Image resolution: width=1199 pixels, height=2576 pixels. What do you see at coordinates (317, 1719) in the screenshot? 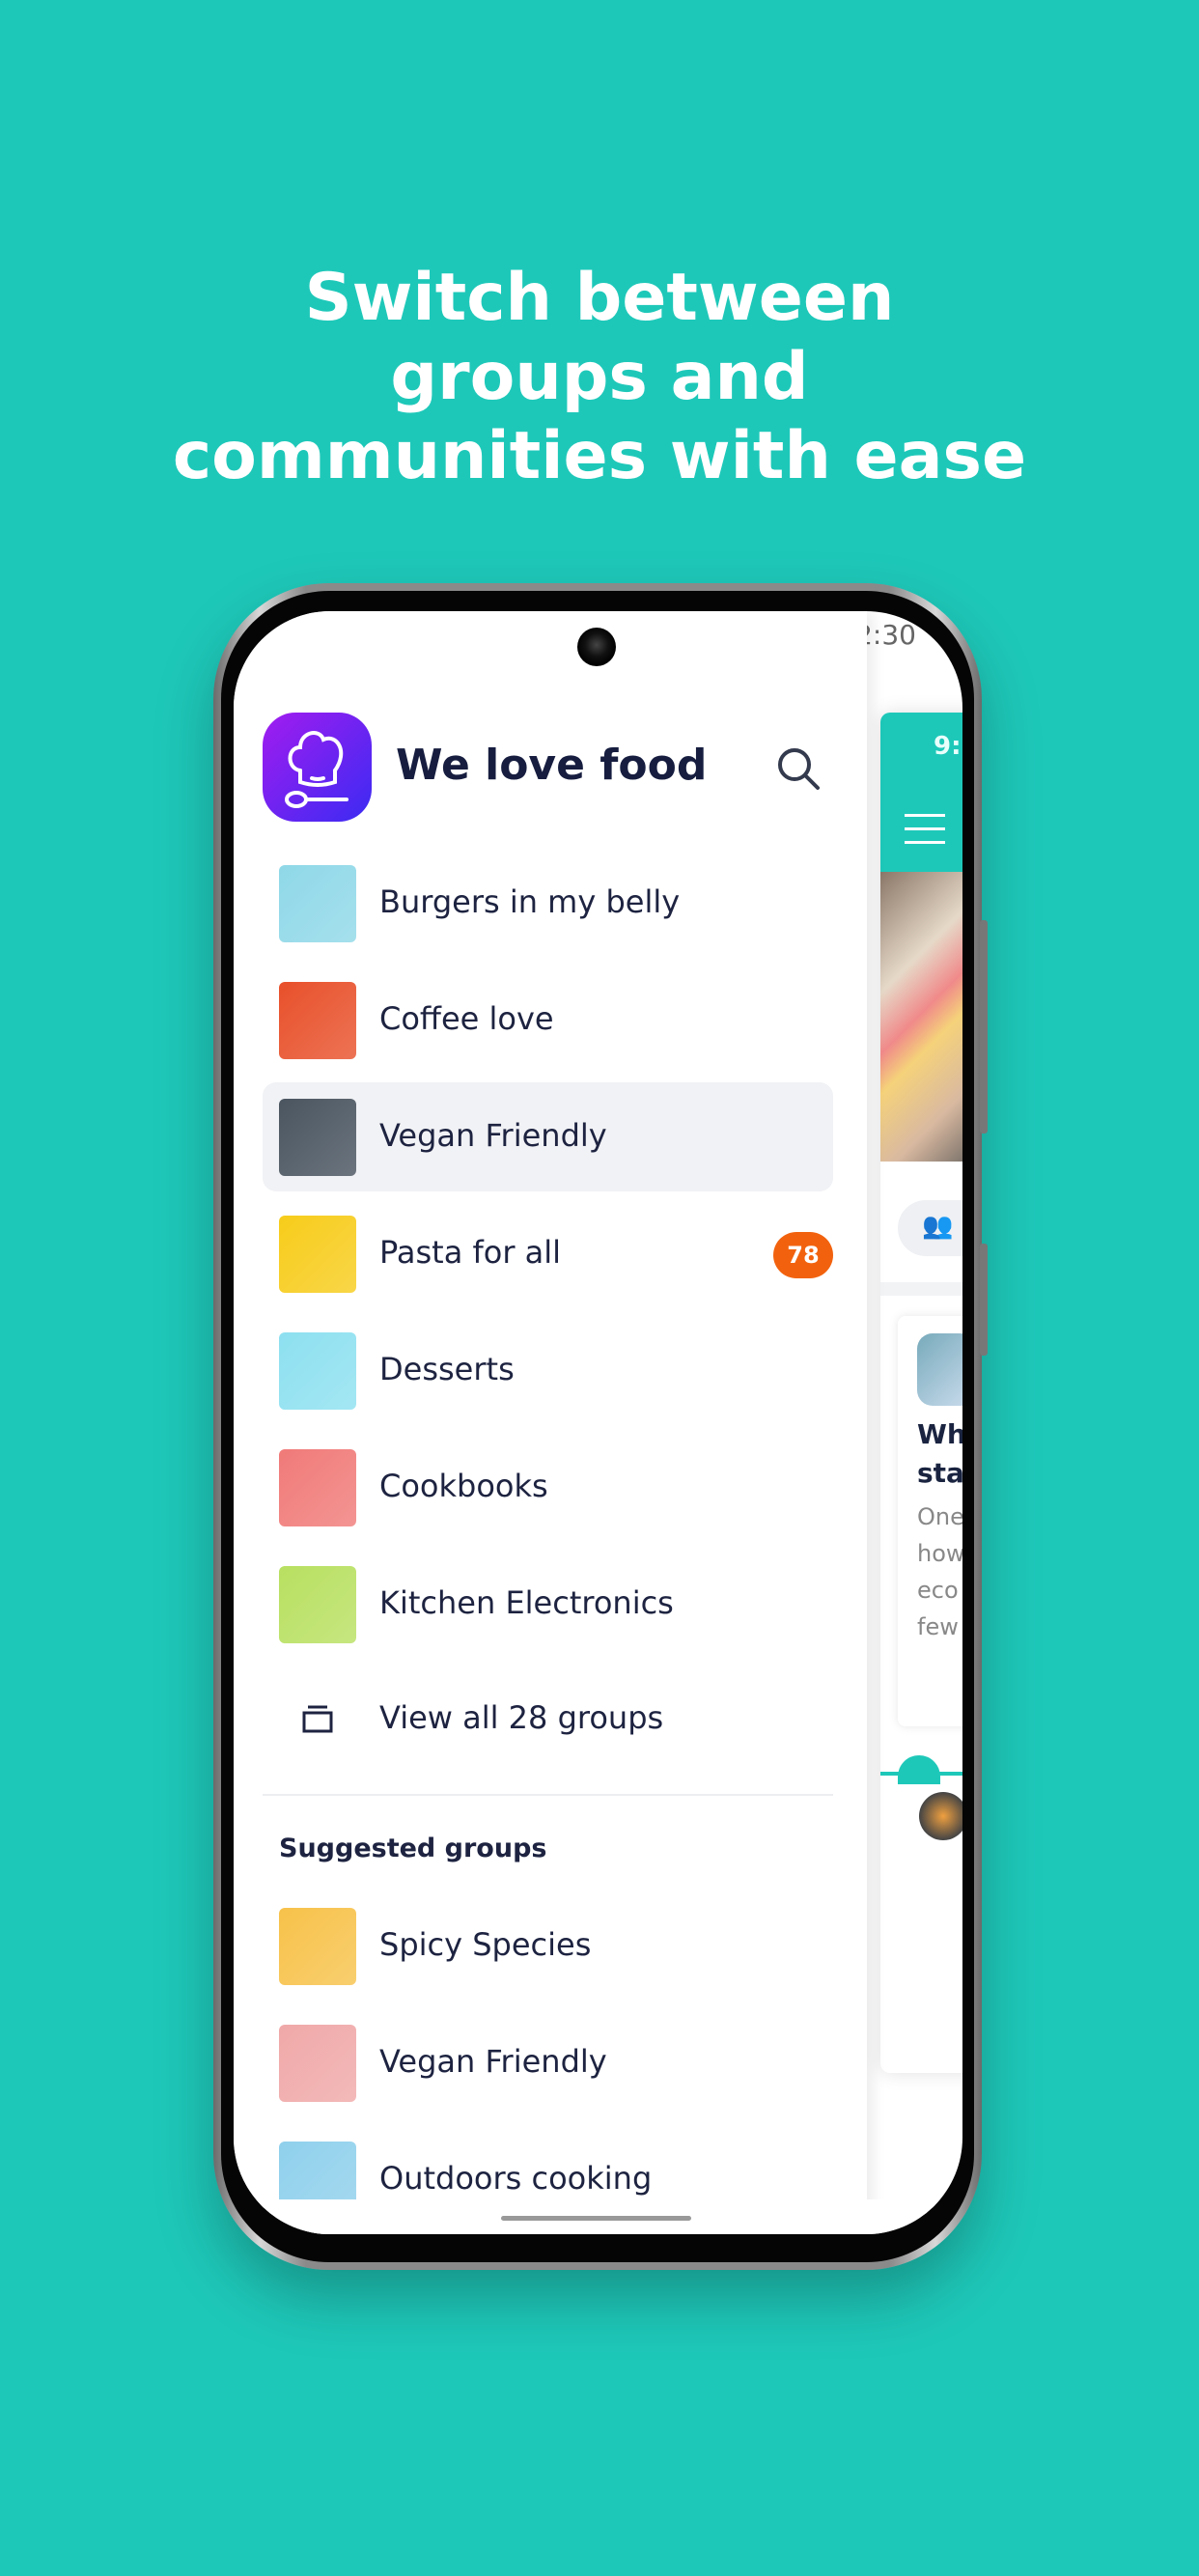
I see `stack-icon` at bounding box center [317, 1719].